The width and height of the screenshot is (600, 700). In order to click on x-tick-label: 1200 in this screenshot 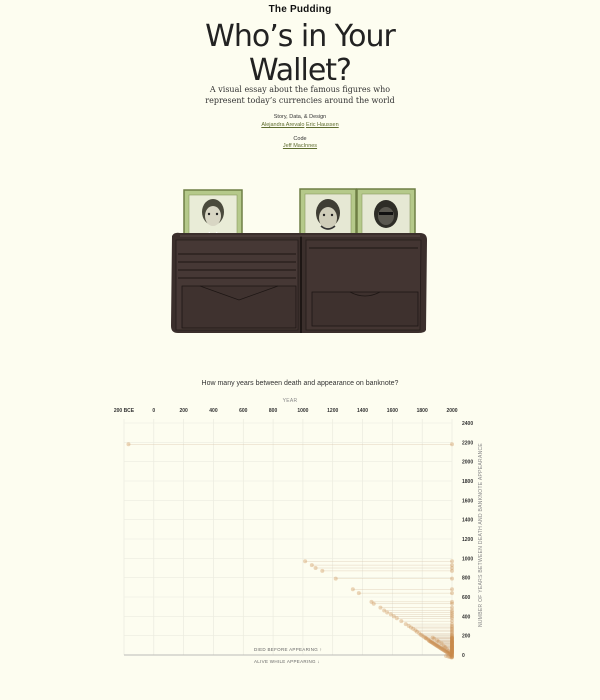, I will do `click(332, 411)`.